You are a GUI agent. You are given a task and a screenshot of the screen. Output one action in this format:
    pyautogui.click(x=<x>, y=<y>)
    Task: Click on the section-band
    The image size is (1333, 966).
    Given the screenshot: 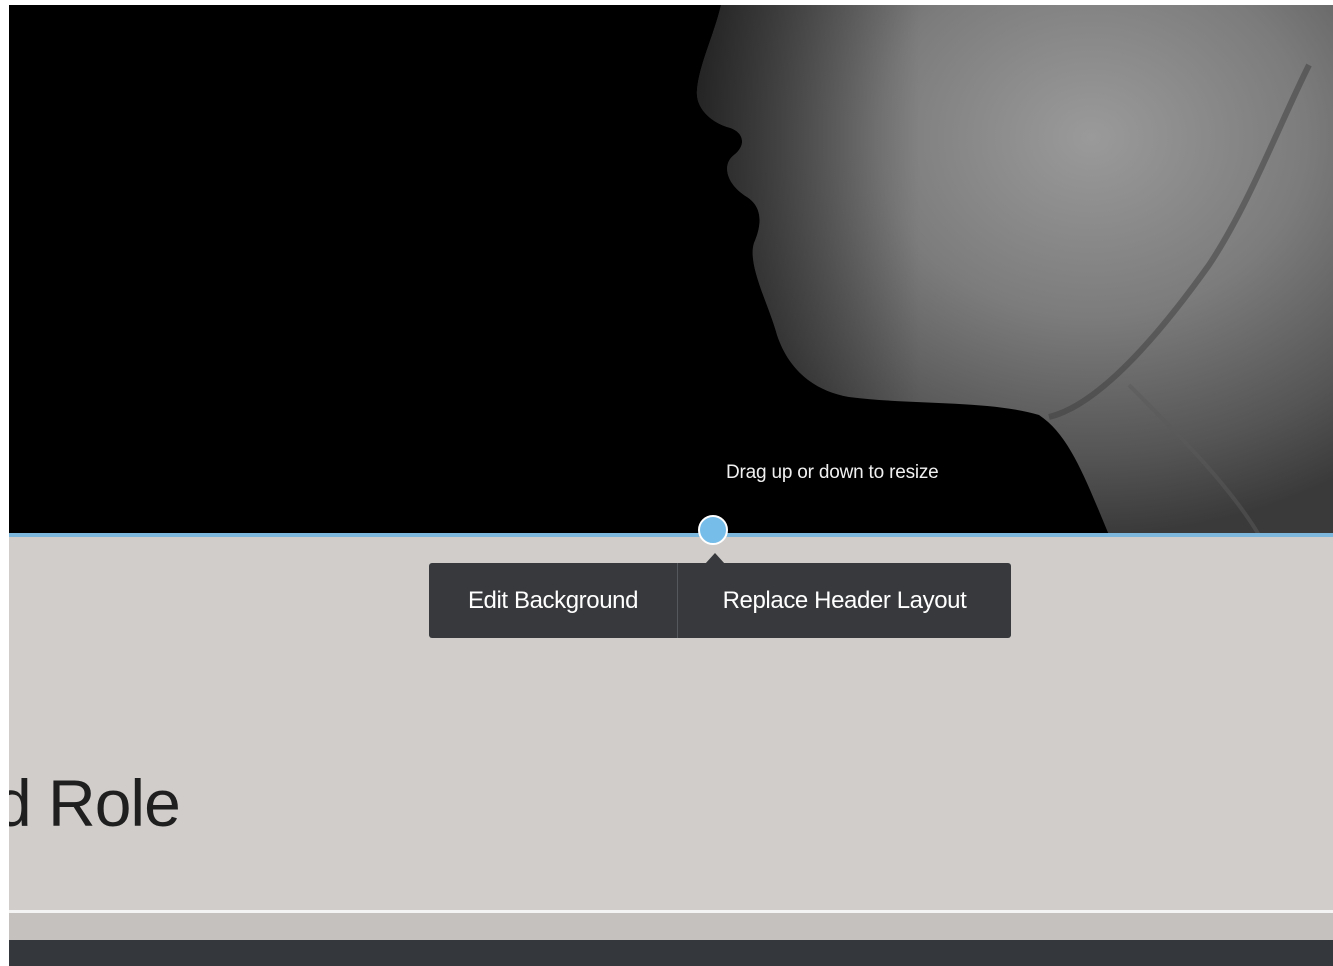 What is the action you would take?
    pyautogui.click(x=671, y=926)
    